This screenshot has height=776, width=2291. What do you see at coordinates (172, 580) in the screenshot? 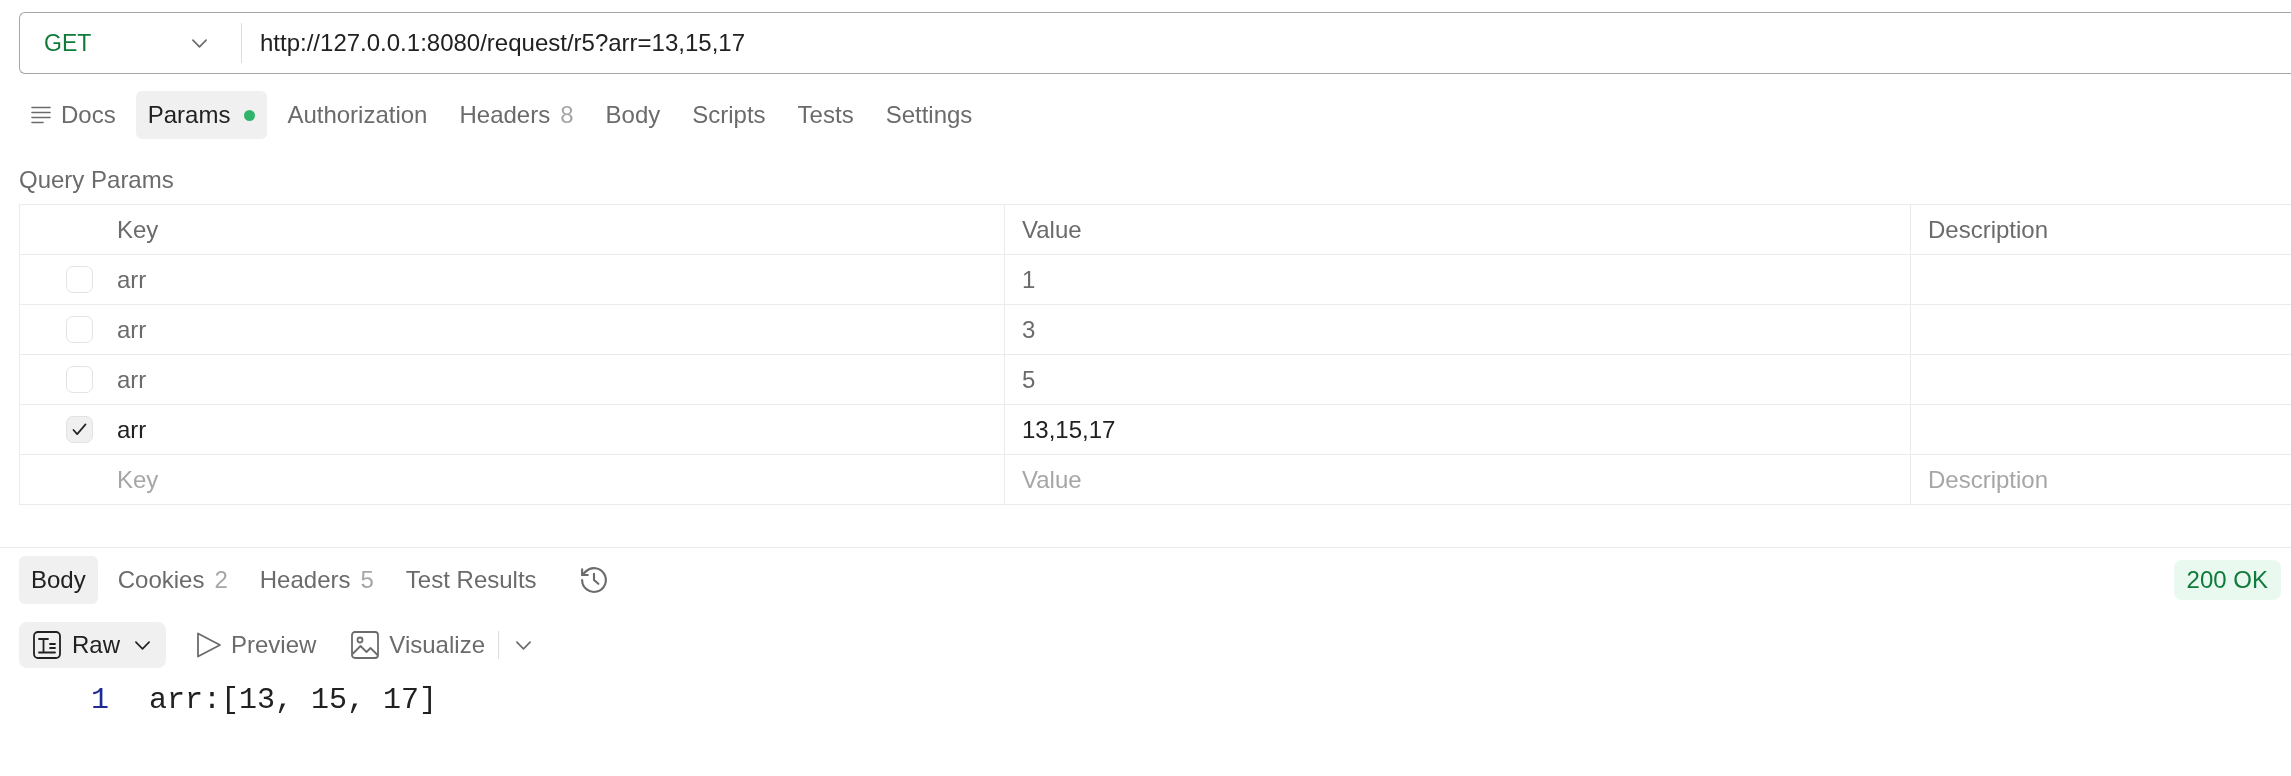
I see `response-tab: Cookies 2` at bounding box center [172, 580].